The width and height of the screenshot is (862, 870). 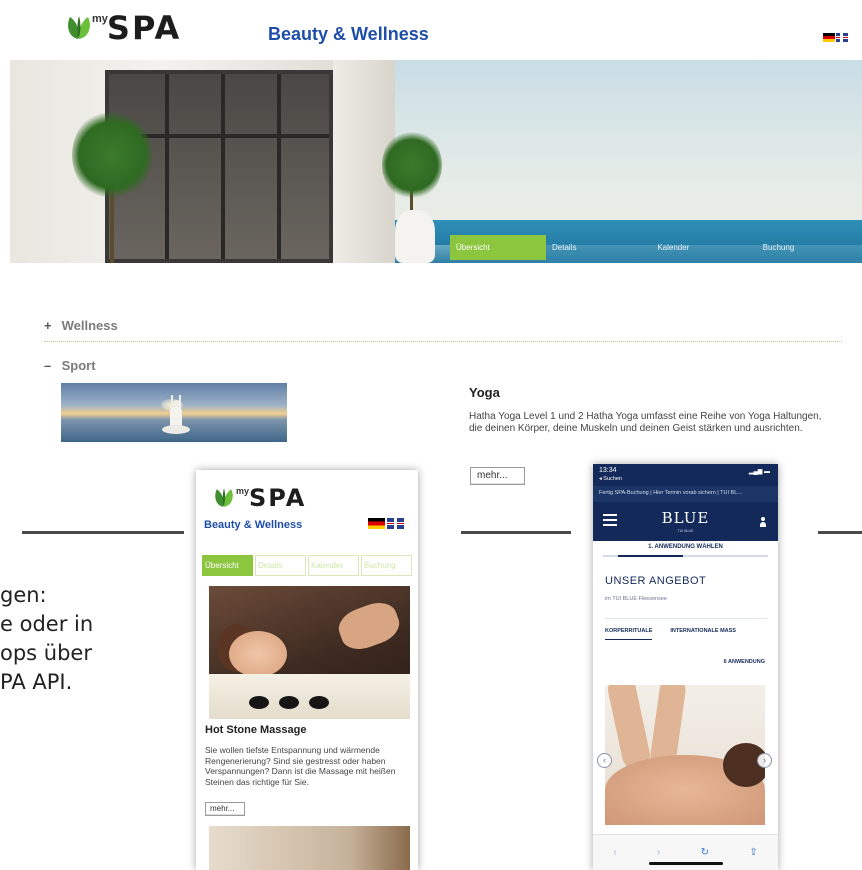 I want to click on category-tabs: KÖRPERRITUALE INTERNATIONALE MASS, so click(x=690, y=636).